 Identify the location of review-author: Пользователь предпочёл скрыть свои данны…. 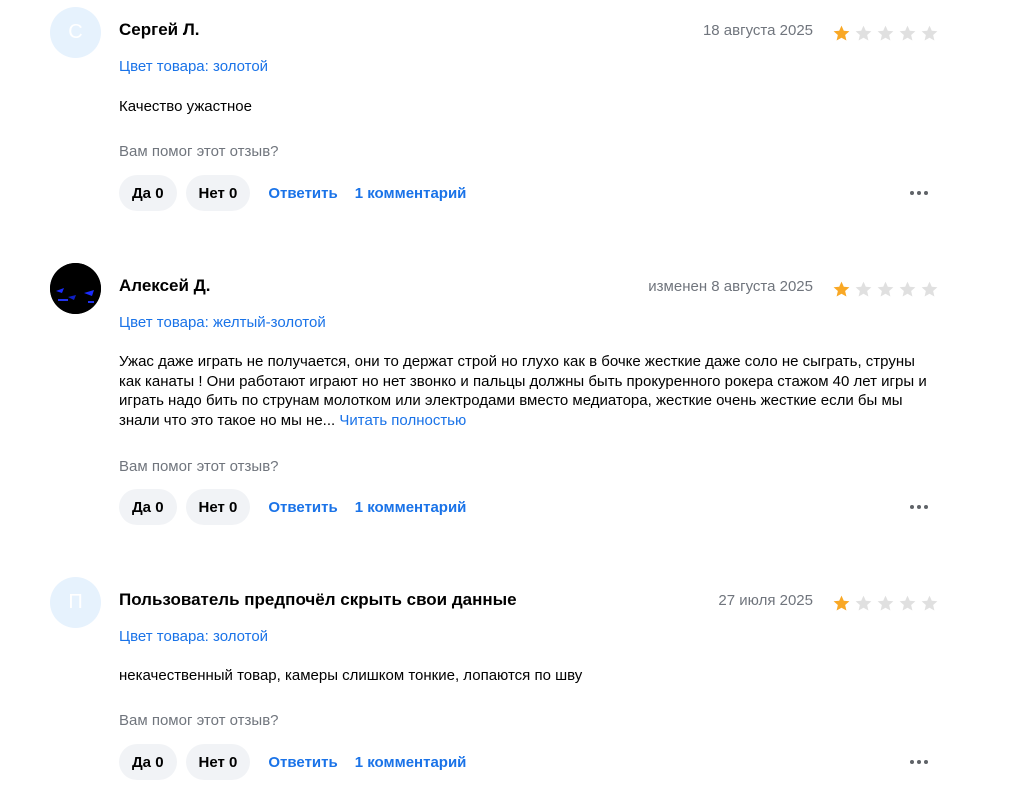
(318, 599).